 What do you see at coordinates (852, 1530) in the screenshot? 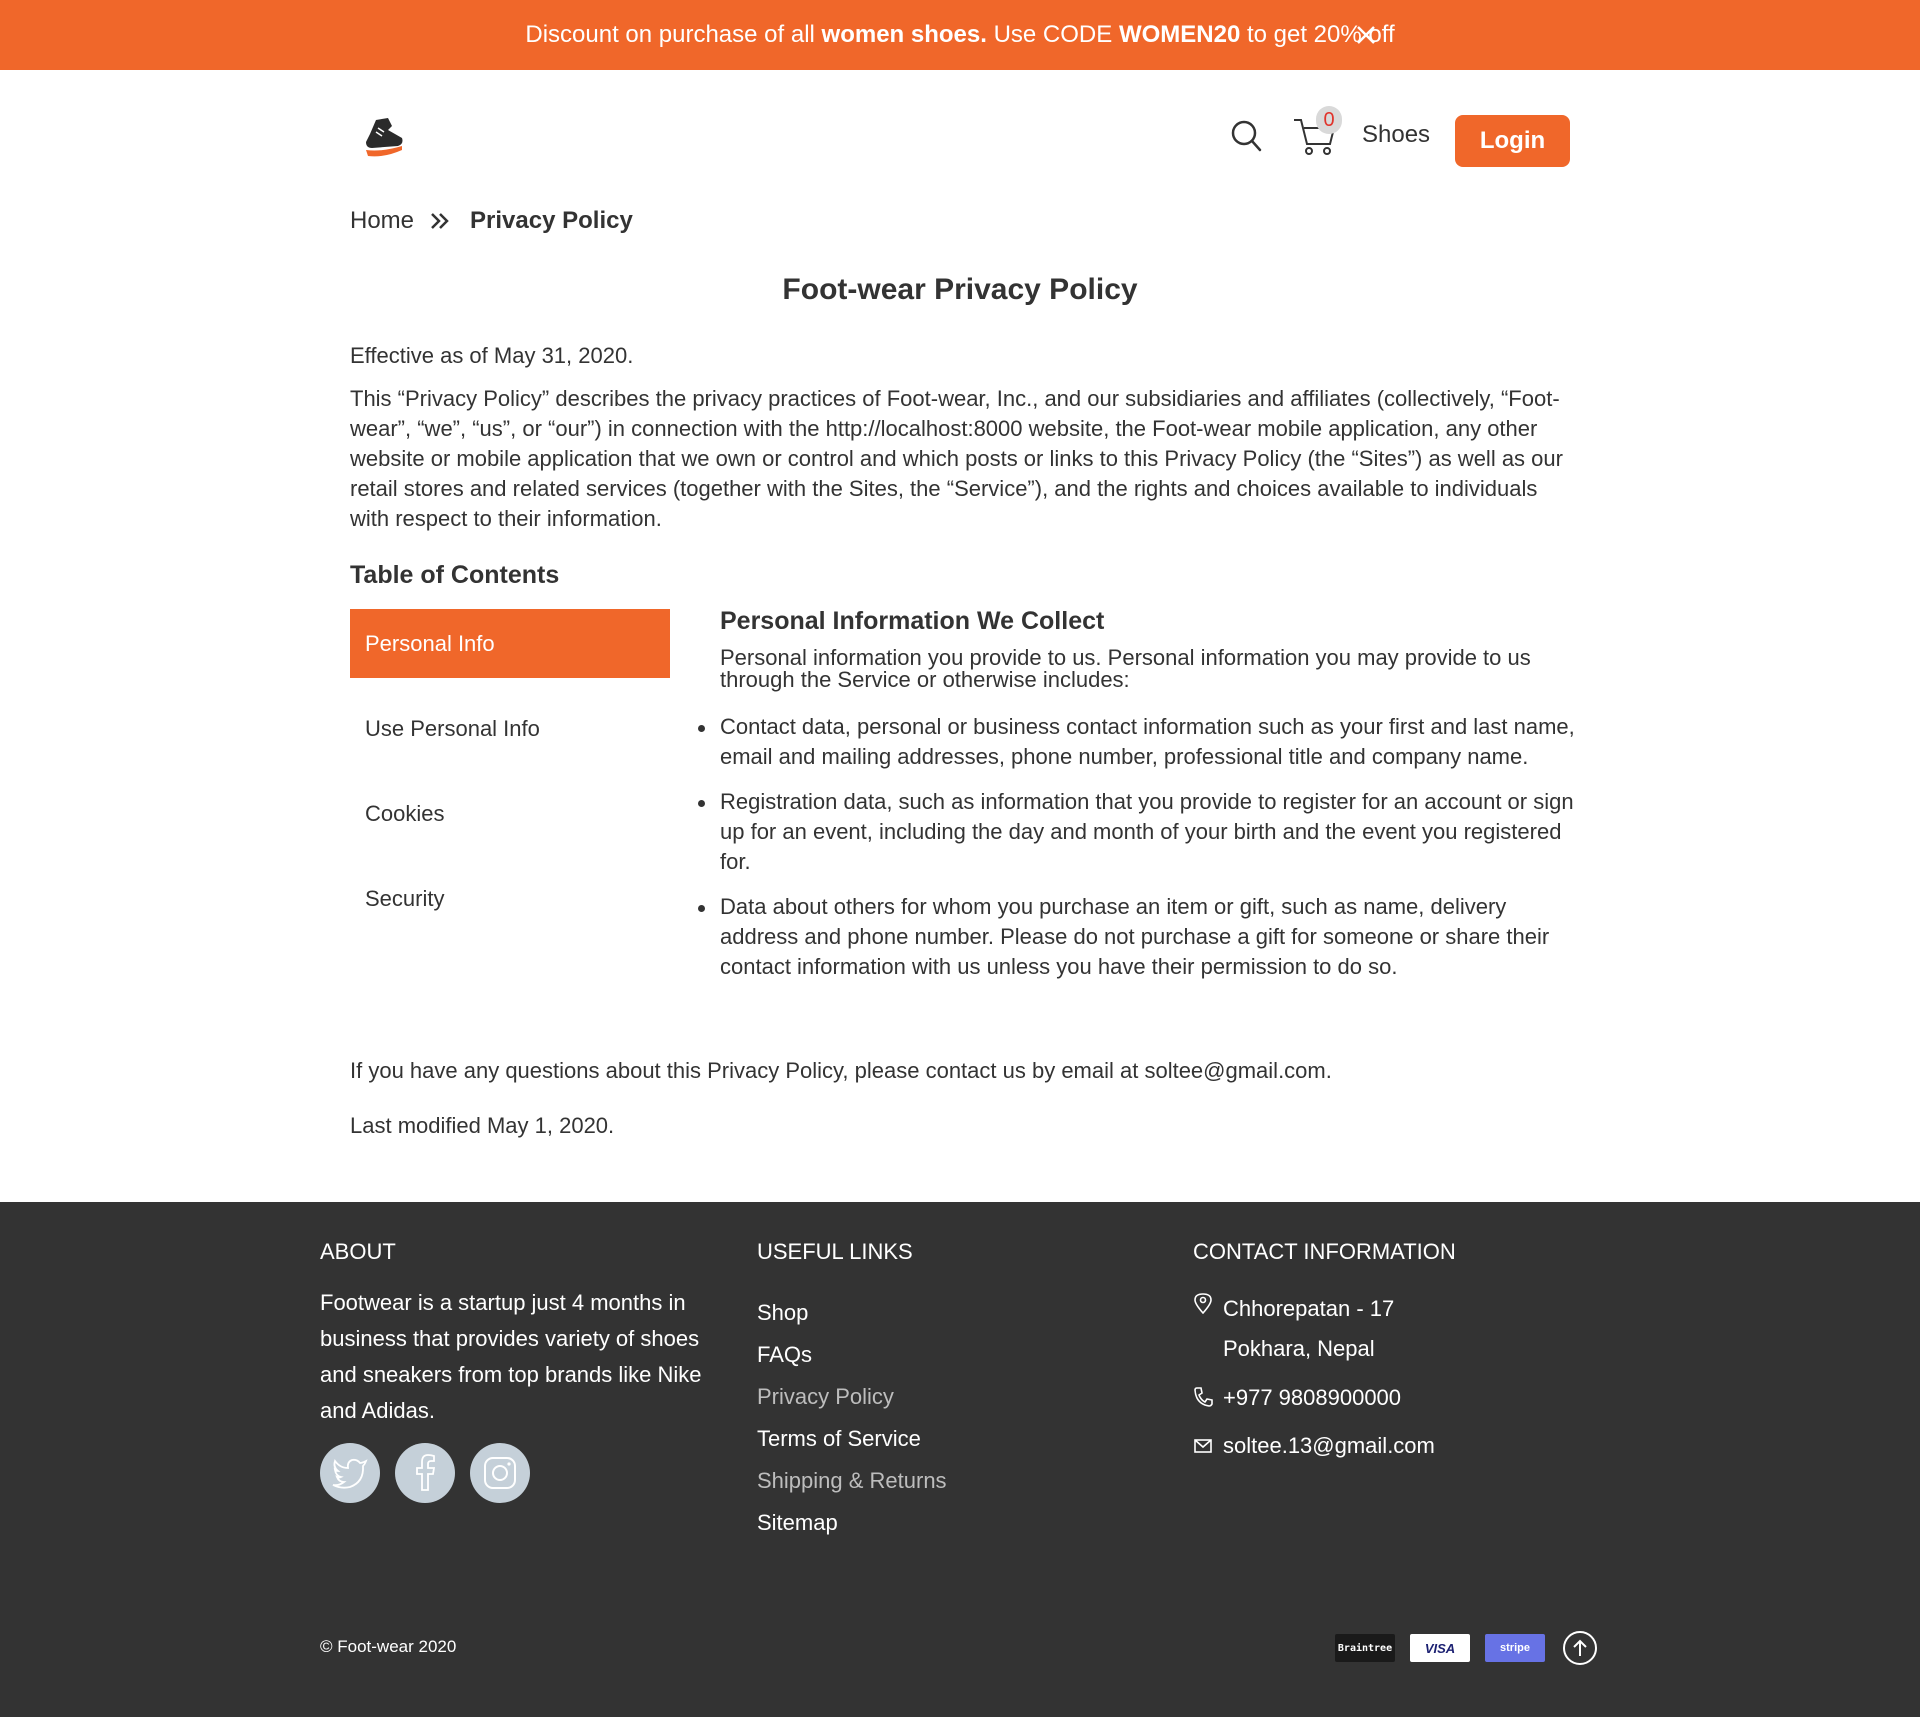
I see `footer-link-sitemap: Sitemap` at bounding box center [852, 1530].